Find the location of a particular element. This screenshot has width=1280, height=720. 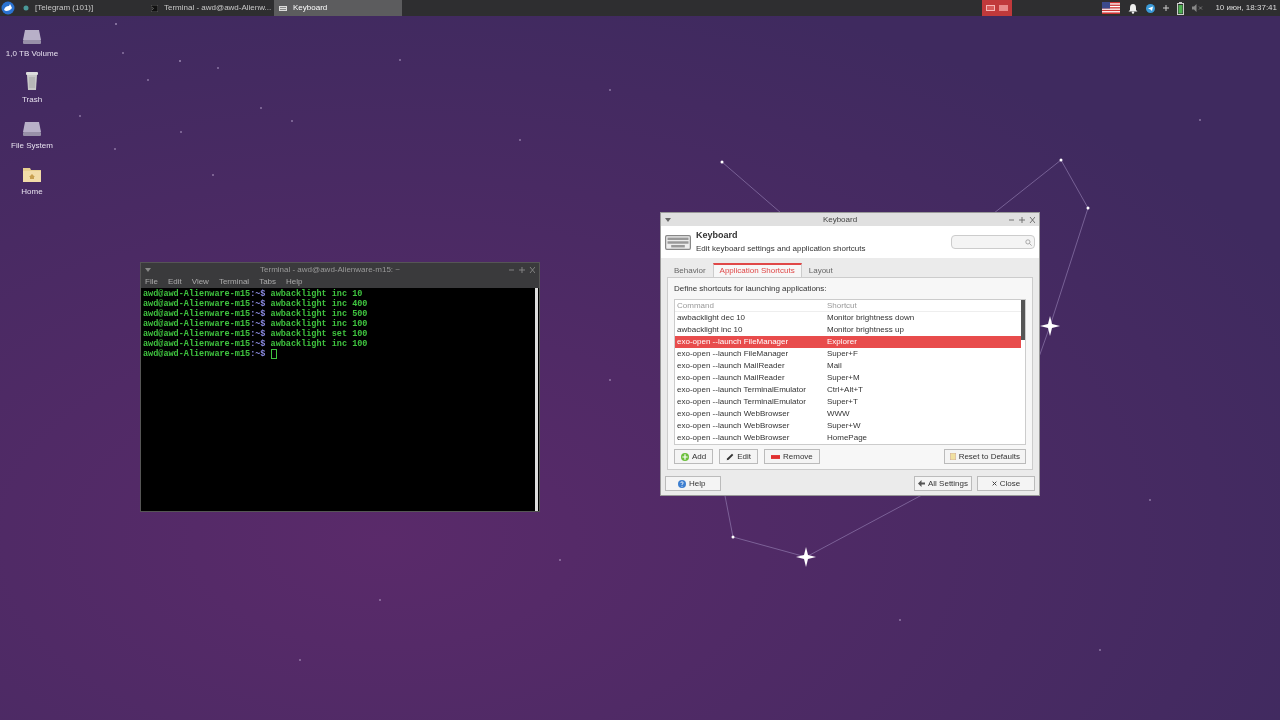

dialog-heading: Keyboard is located at coordinates (717, 236).